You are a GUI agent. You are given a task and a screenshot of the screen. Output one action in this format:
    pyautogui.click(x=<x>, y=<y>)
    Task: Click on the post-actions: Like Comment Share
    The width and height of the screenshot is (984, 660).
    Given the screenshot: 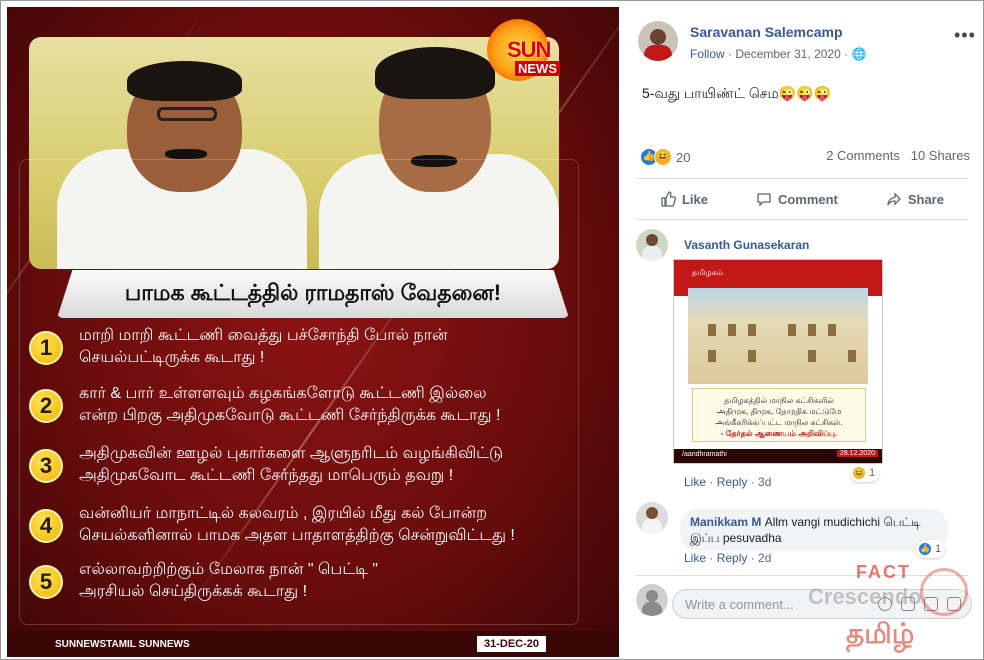 What is the action you would take?
    pyautogui.click(x=802, y=199)
    